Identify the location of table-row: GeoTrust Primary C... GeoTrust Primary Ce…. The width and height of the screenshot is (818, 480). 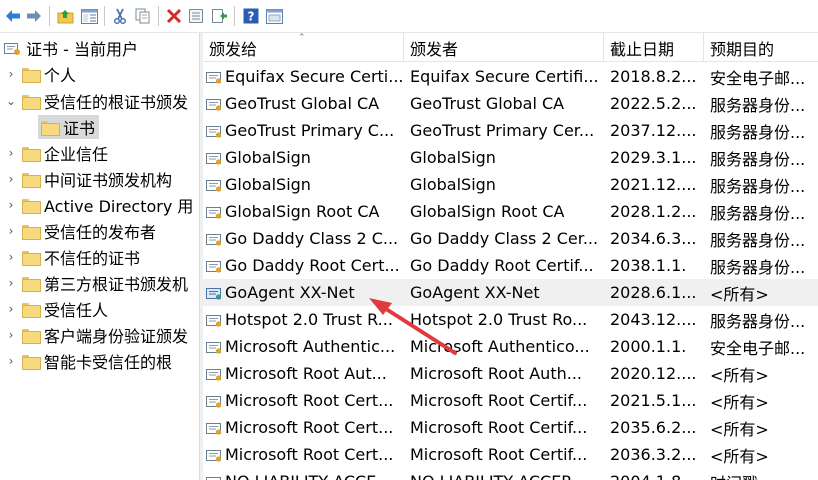
(510, 130).